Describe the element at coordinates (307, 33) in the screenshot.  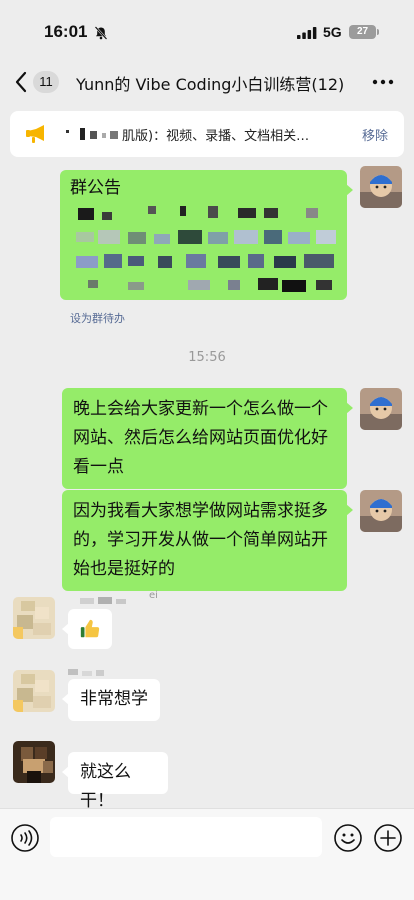
I see `signal-icon` at that location.